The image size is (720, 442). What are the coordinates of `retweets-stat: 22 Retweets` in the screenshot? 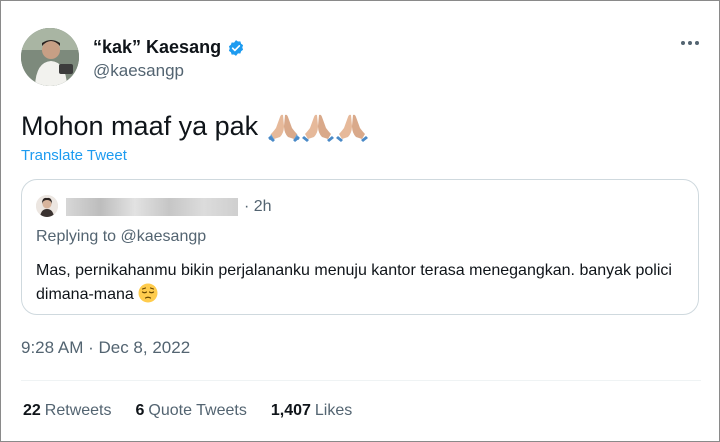 It's located at (67, 411).